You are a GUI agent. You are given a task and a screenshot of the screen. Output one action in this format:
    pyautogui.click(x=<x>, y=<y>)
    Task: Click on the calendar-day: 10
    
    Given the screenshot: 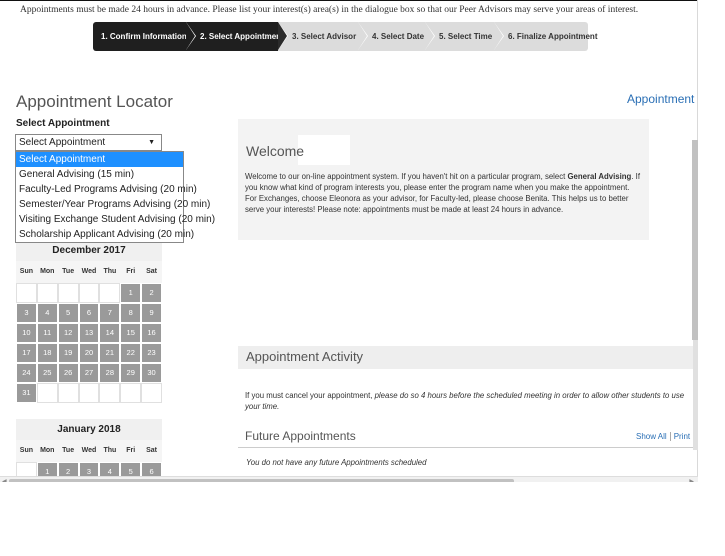 What is the action you would take?
    pyautogui.click(x=26, y=333)
    